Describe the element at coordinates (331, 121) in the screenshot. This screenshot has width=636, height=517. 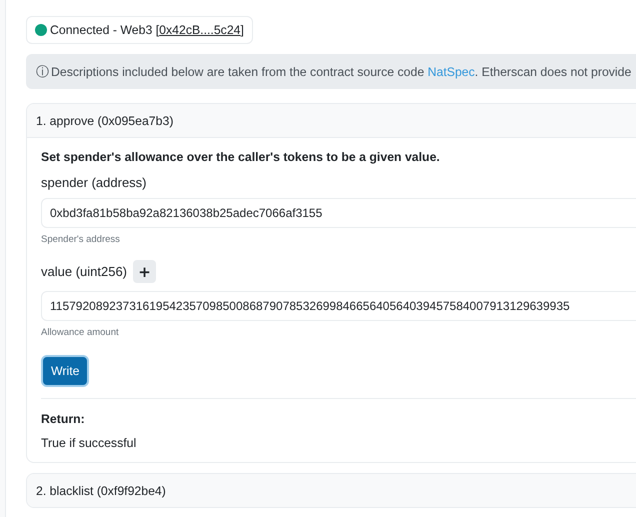
I see `function-header: 1. approve (0x095ea7b3)` at that location.